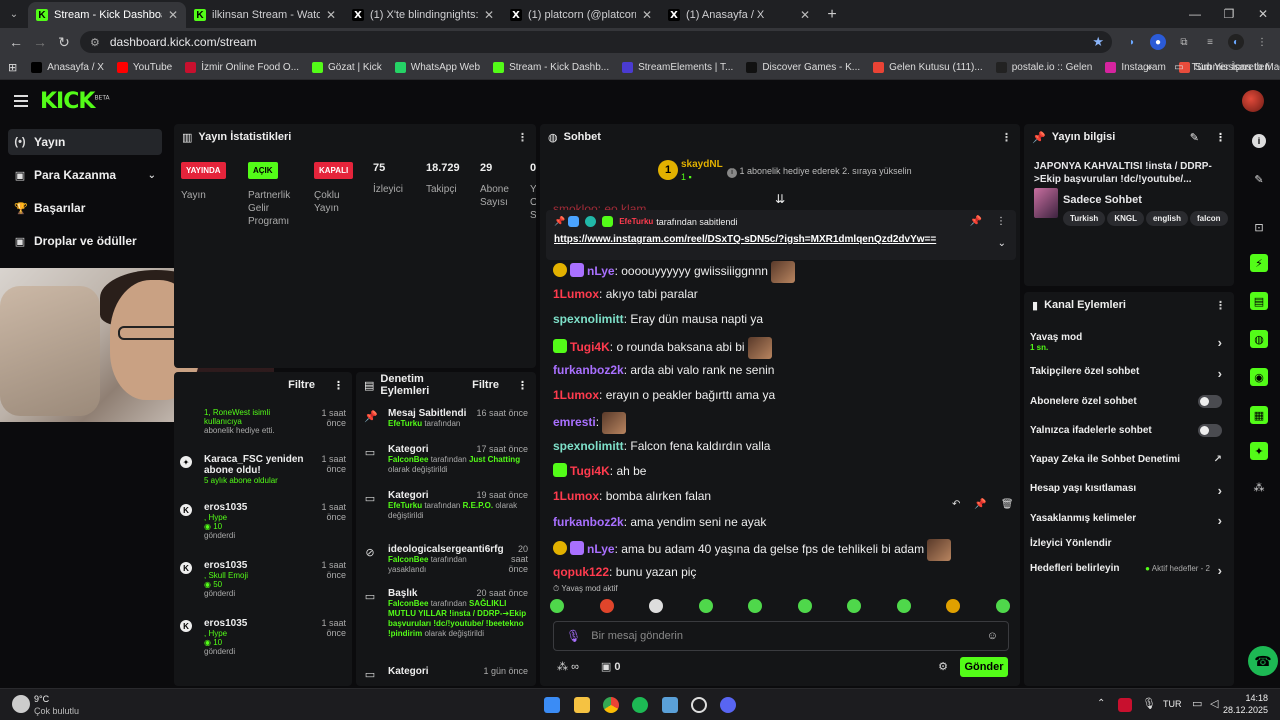  I want to click on crop-icon: ⊡, so click(1259, 227).